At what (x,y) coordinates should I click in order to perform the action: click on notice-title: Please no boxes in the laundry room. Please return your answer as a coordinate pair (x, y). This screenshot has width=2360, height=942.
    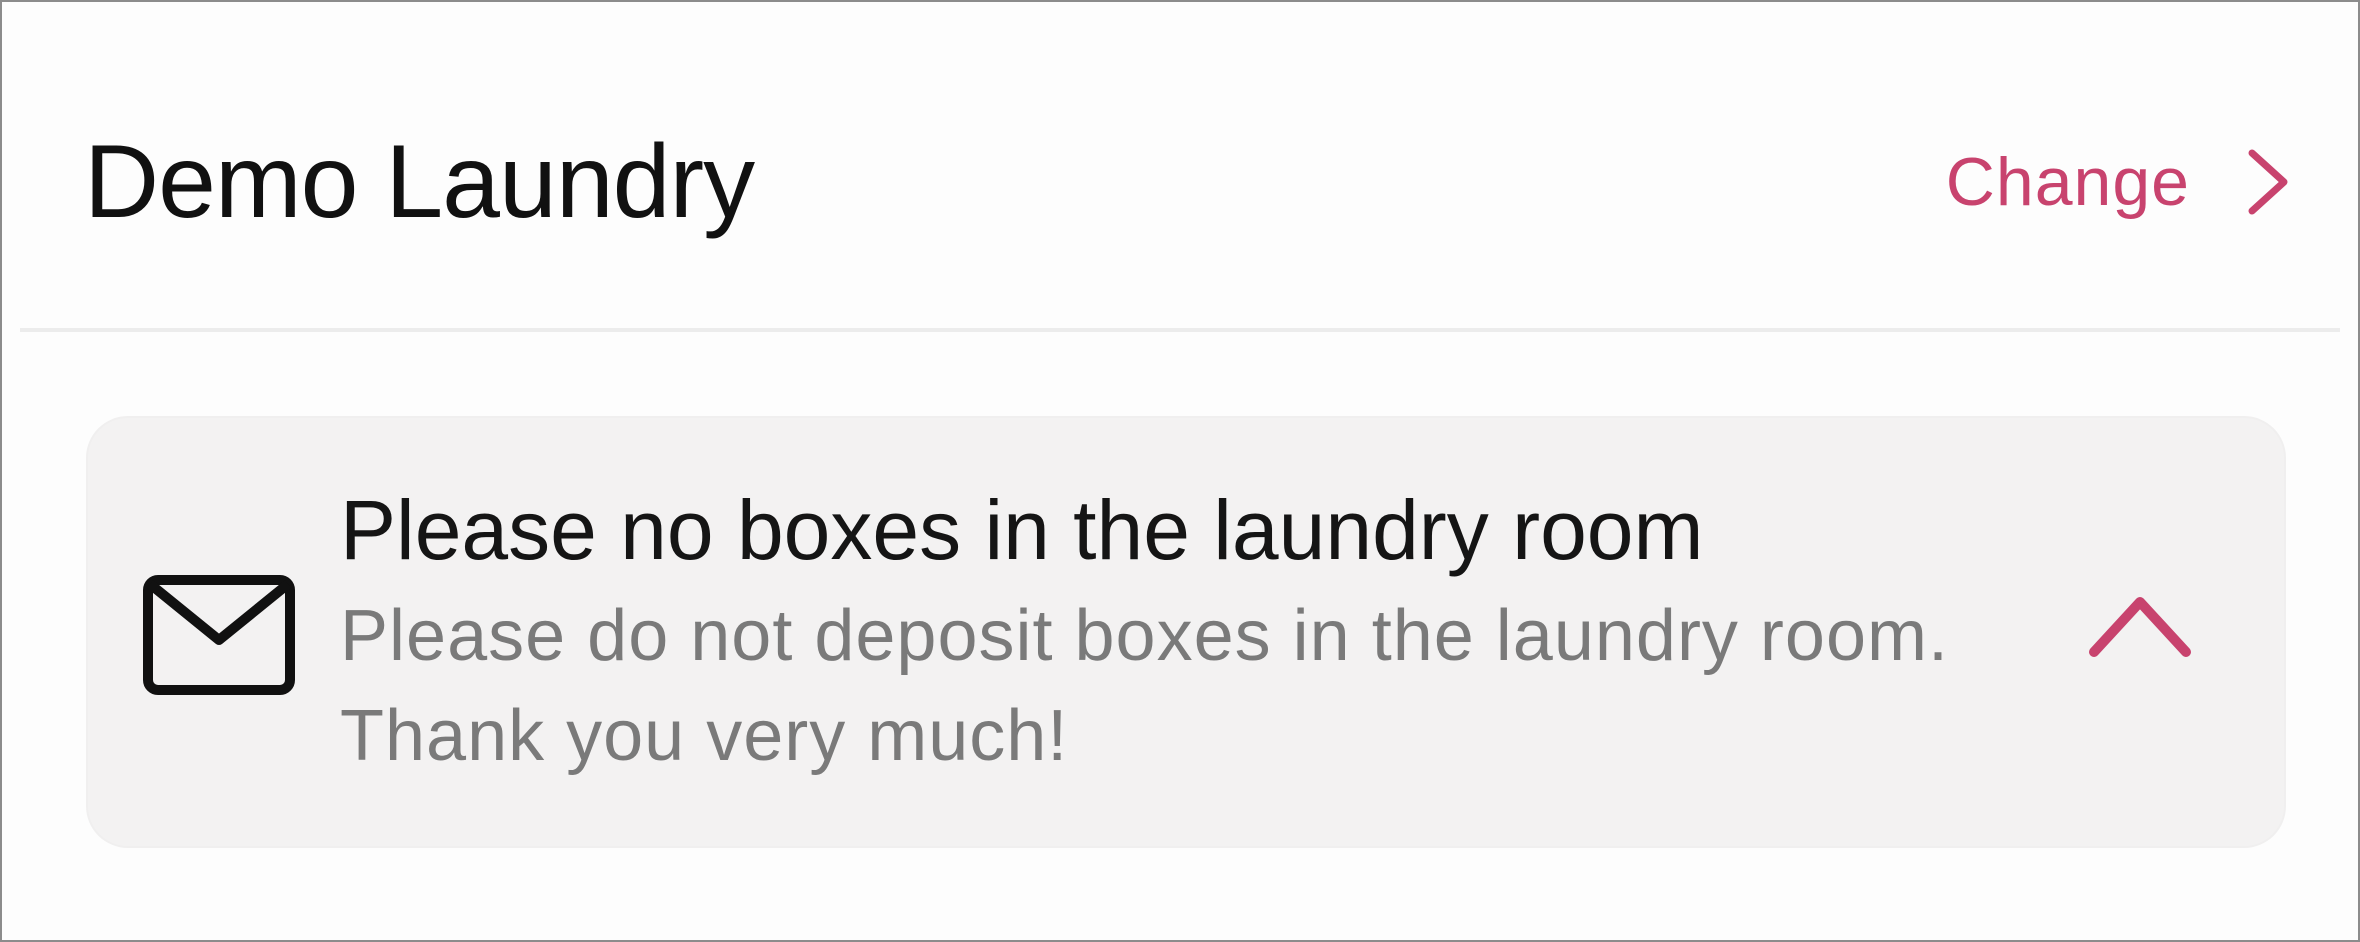
    Looking at the image, I should click on (1022, 530).